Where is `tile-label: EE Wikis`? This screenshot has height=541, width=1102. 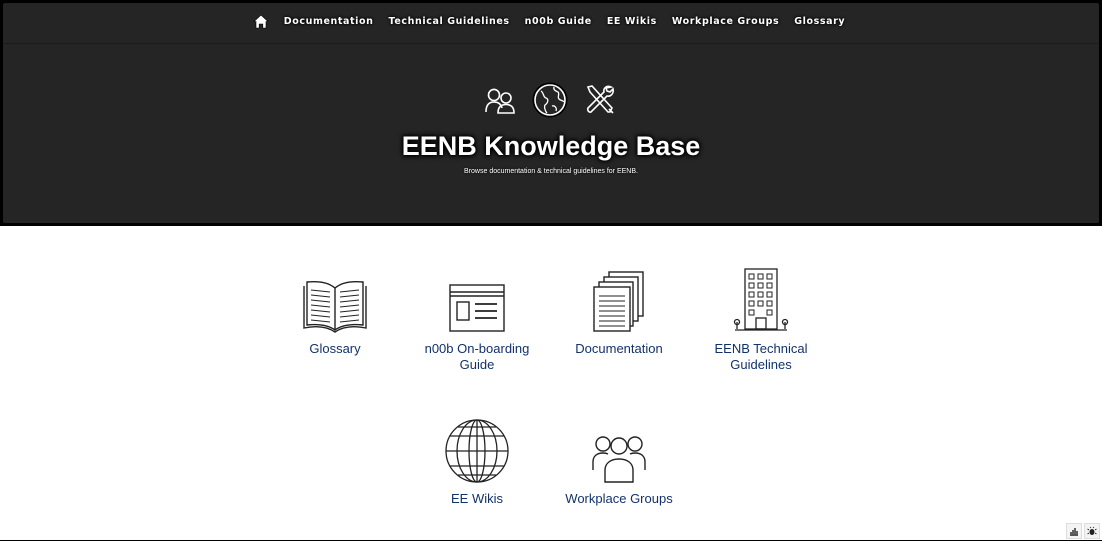 tile-label: EE Wikis is located at coordinates (477, 498).